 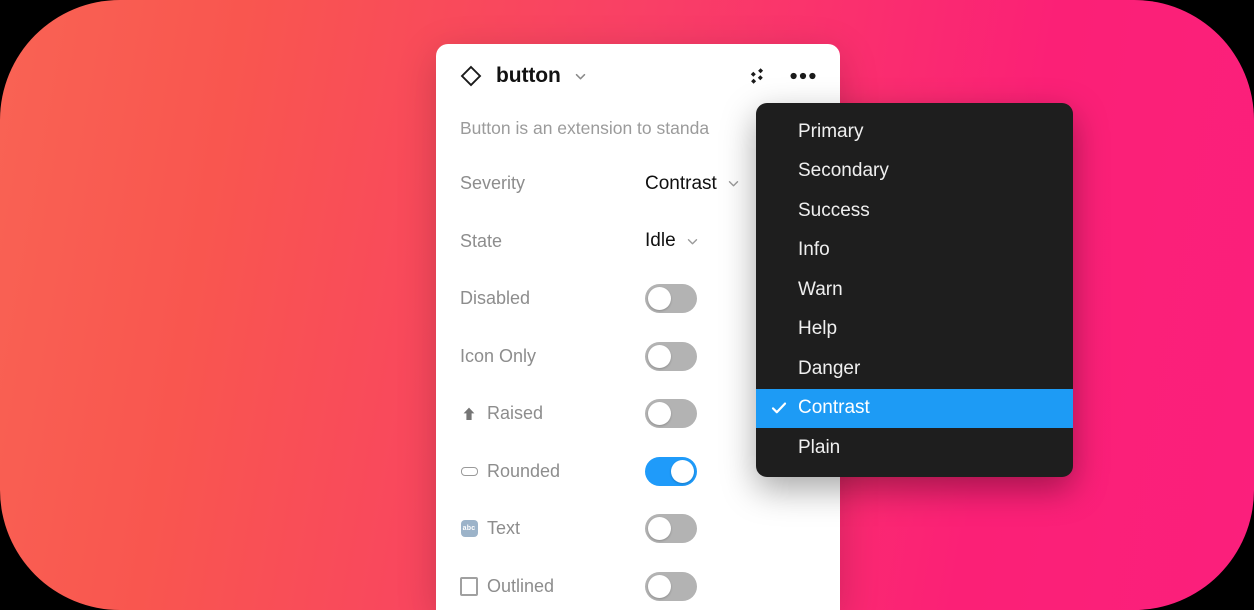 I want to click on severity-value: Contrast, so click(x=681, y=183).